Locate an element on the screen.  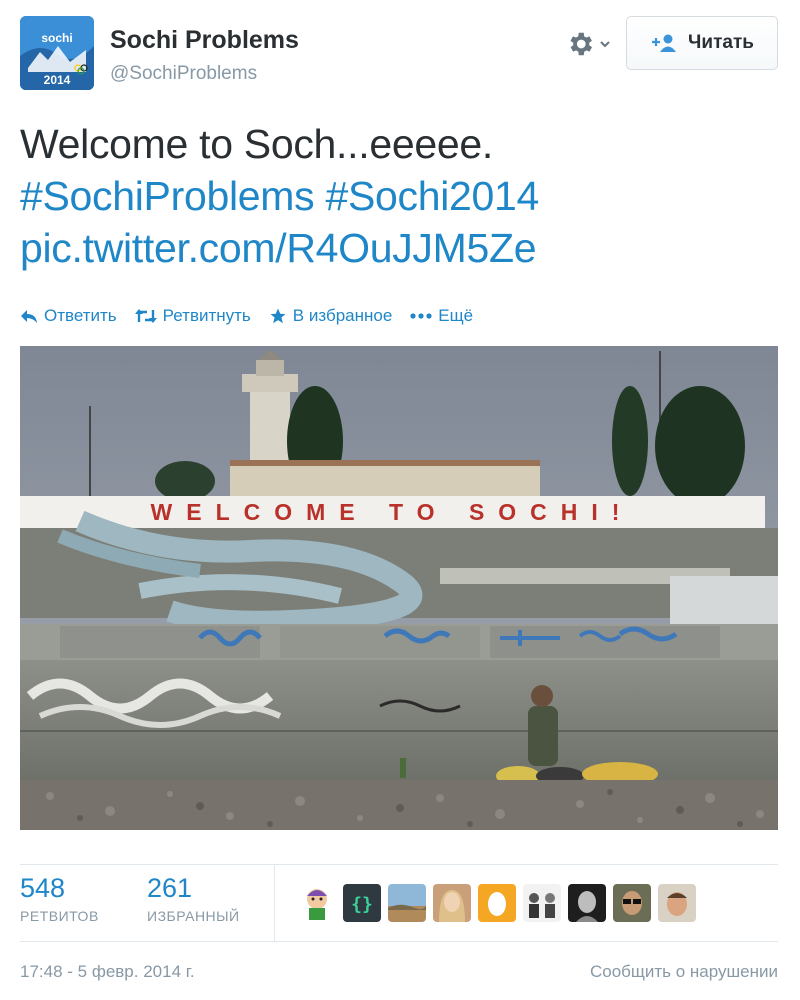
favoriters-avatars: {} is located at coordinates (497, 903).